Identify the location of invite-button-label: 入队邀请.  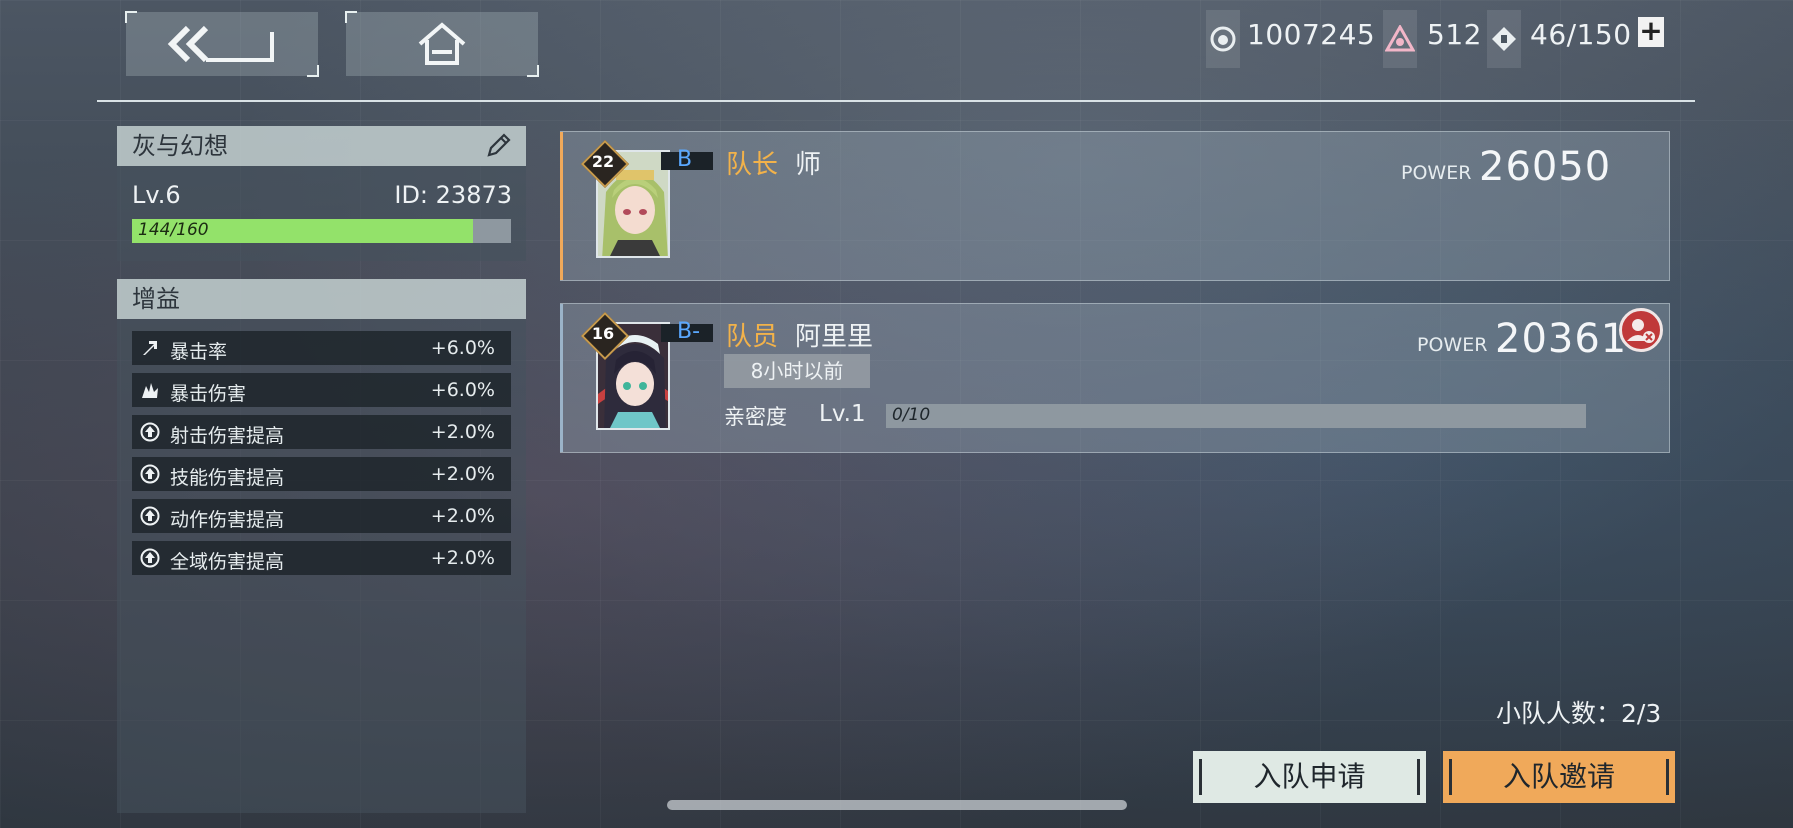
(1558, 776).